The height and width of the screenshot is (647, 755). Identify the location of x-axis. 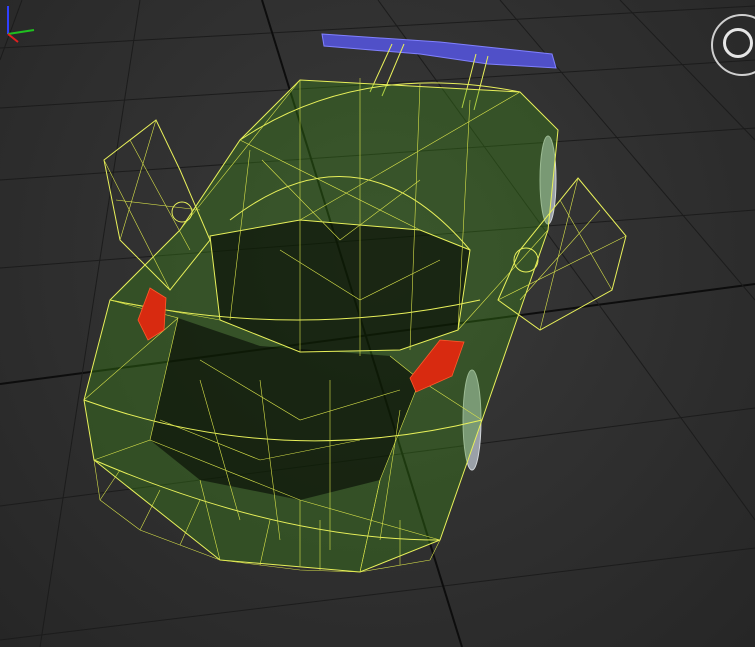
(13, 38).